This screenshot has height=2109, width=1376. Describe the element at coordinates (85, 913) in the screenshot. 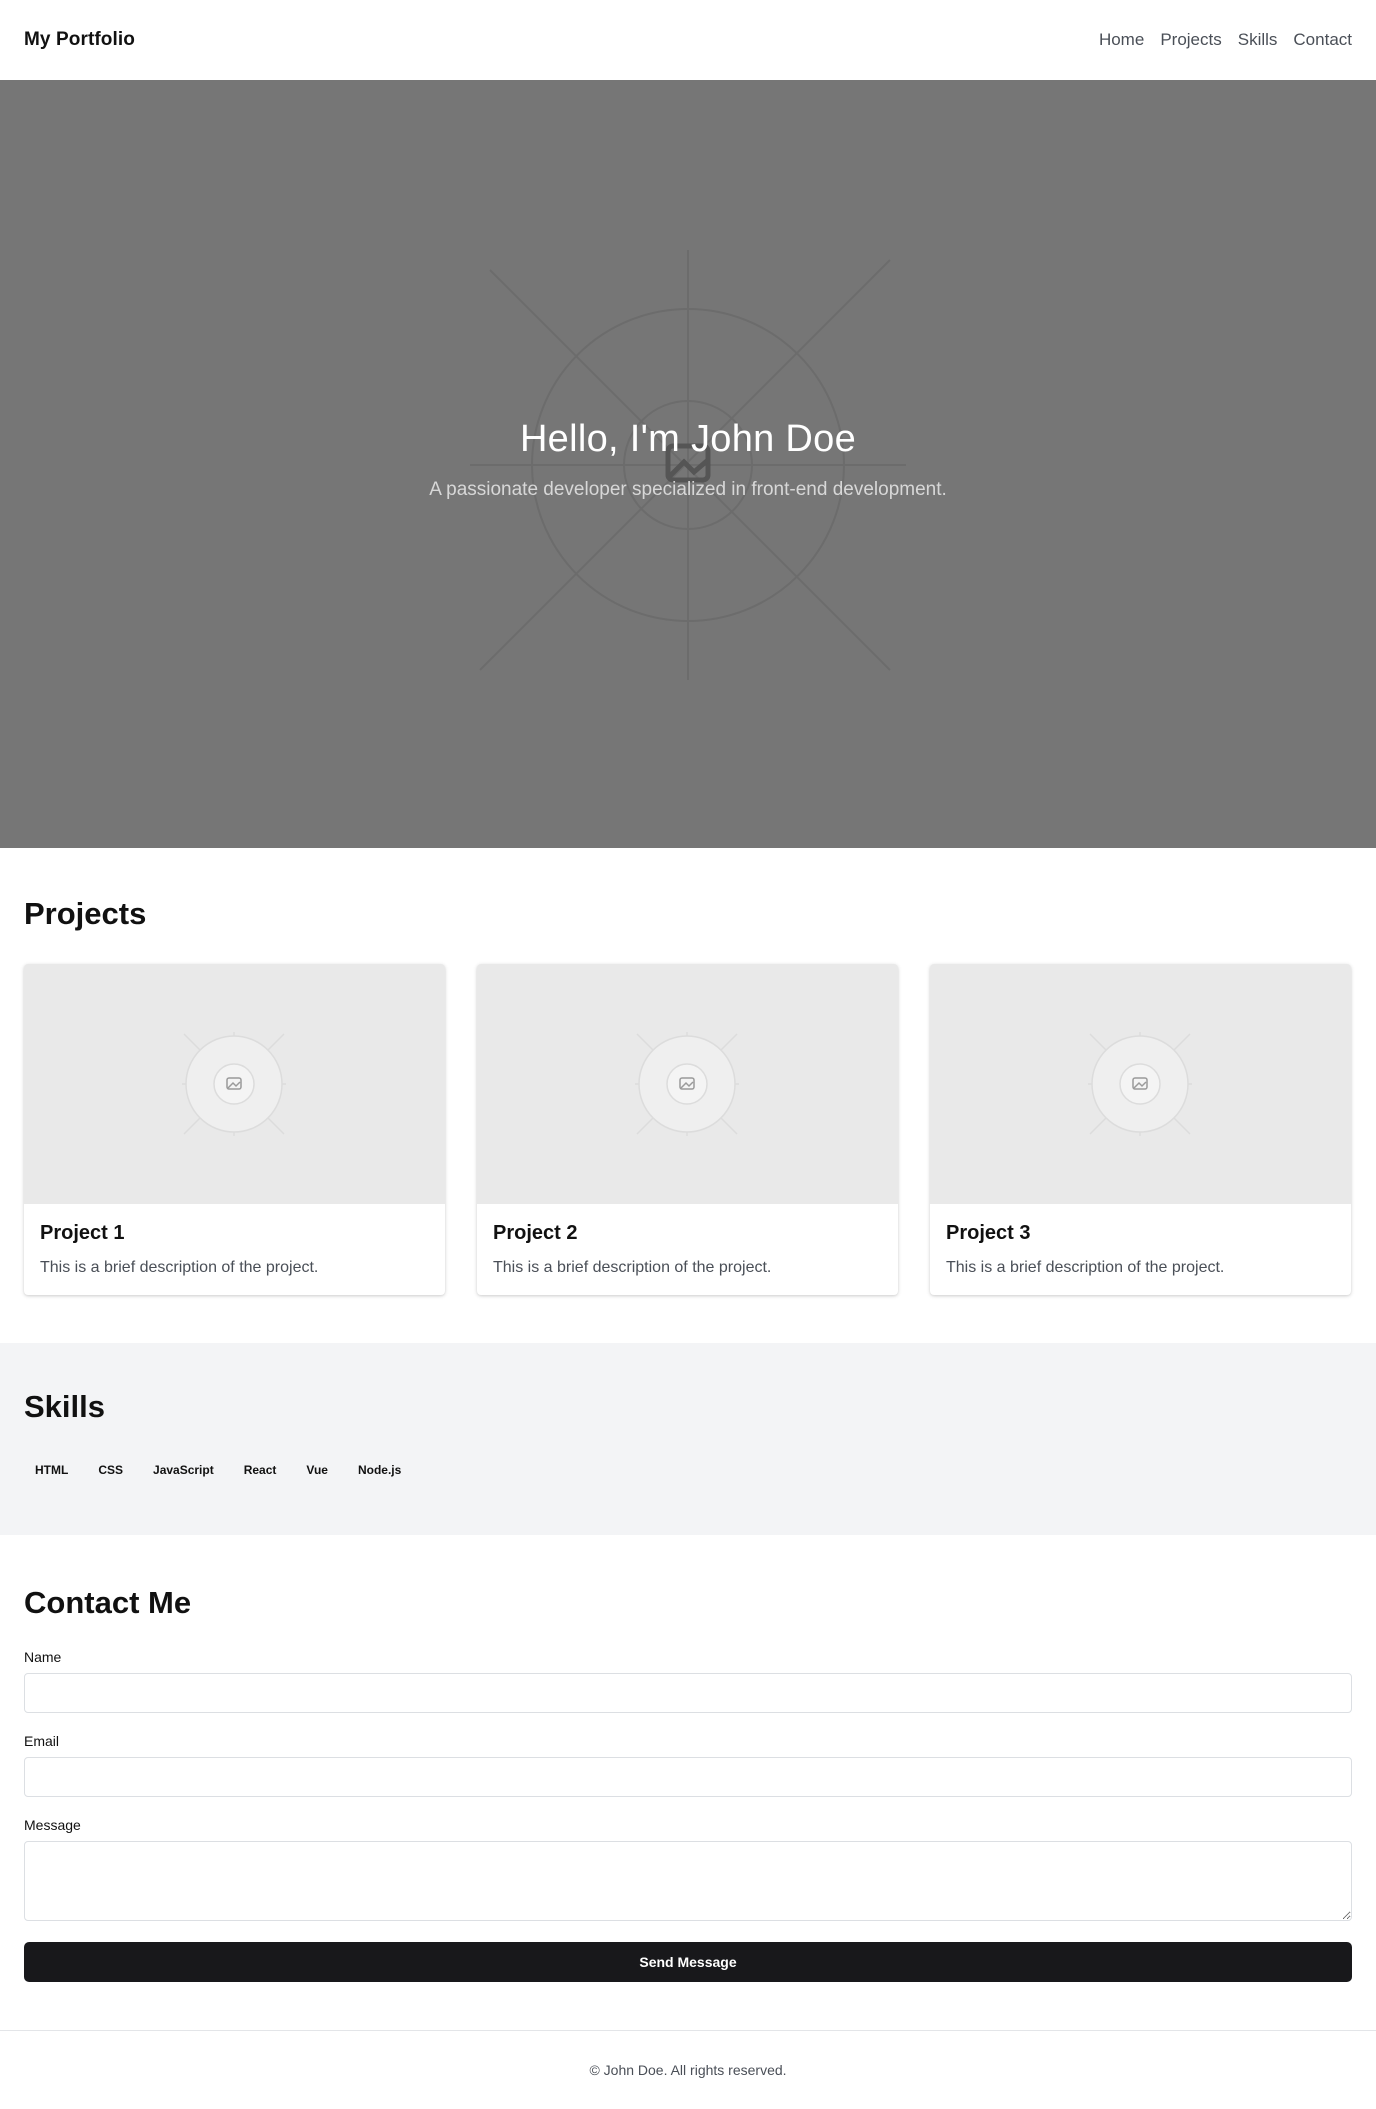

I see `projects-title: Projects` at that location.